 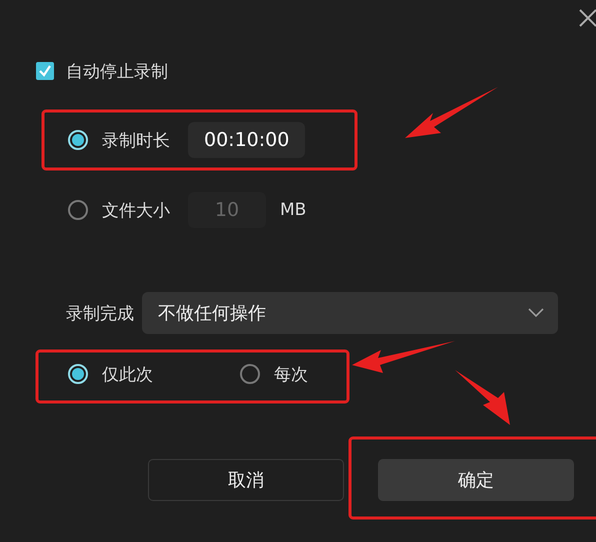 What do you see at coordinates (136, 141) in the screenshot?
I see `radio-label: 录制时长` at bounding box center [136, 141].